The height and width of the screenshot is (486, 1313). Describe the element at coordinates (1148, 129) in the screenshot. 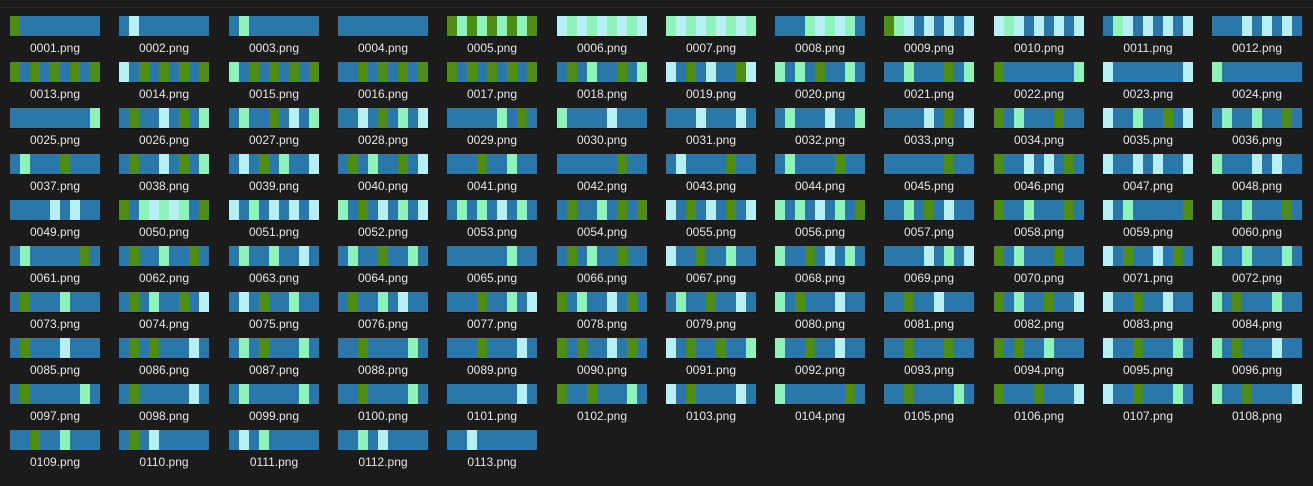

I see `file-item: 0035.png` at that location.